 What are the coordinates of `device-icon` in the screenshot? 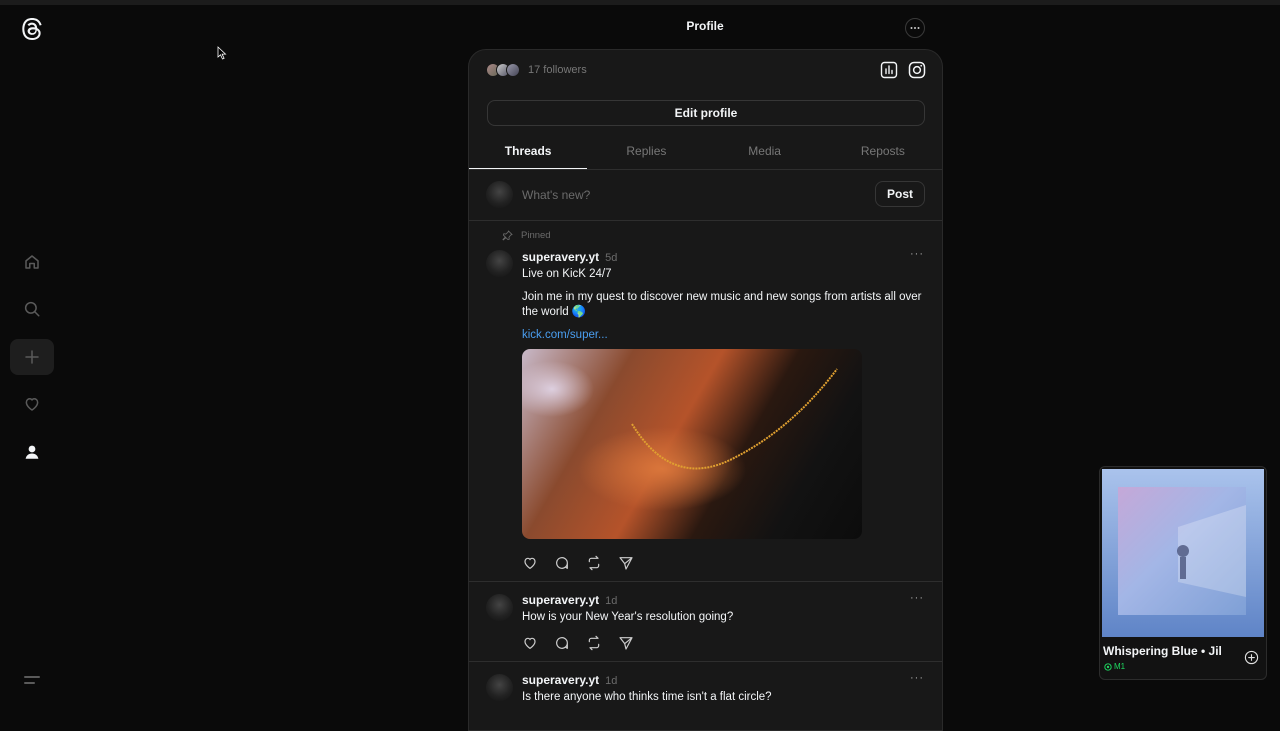 It's located at (1108, 666).